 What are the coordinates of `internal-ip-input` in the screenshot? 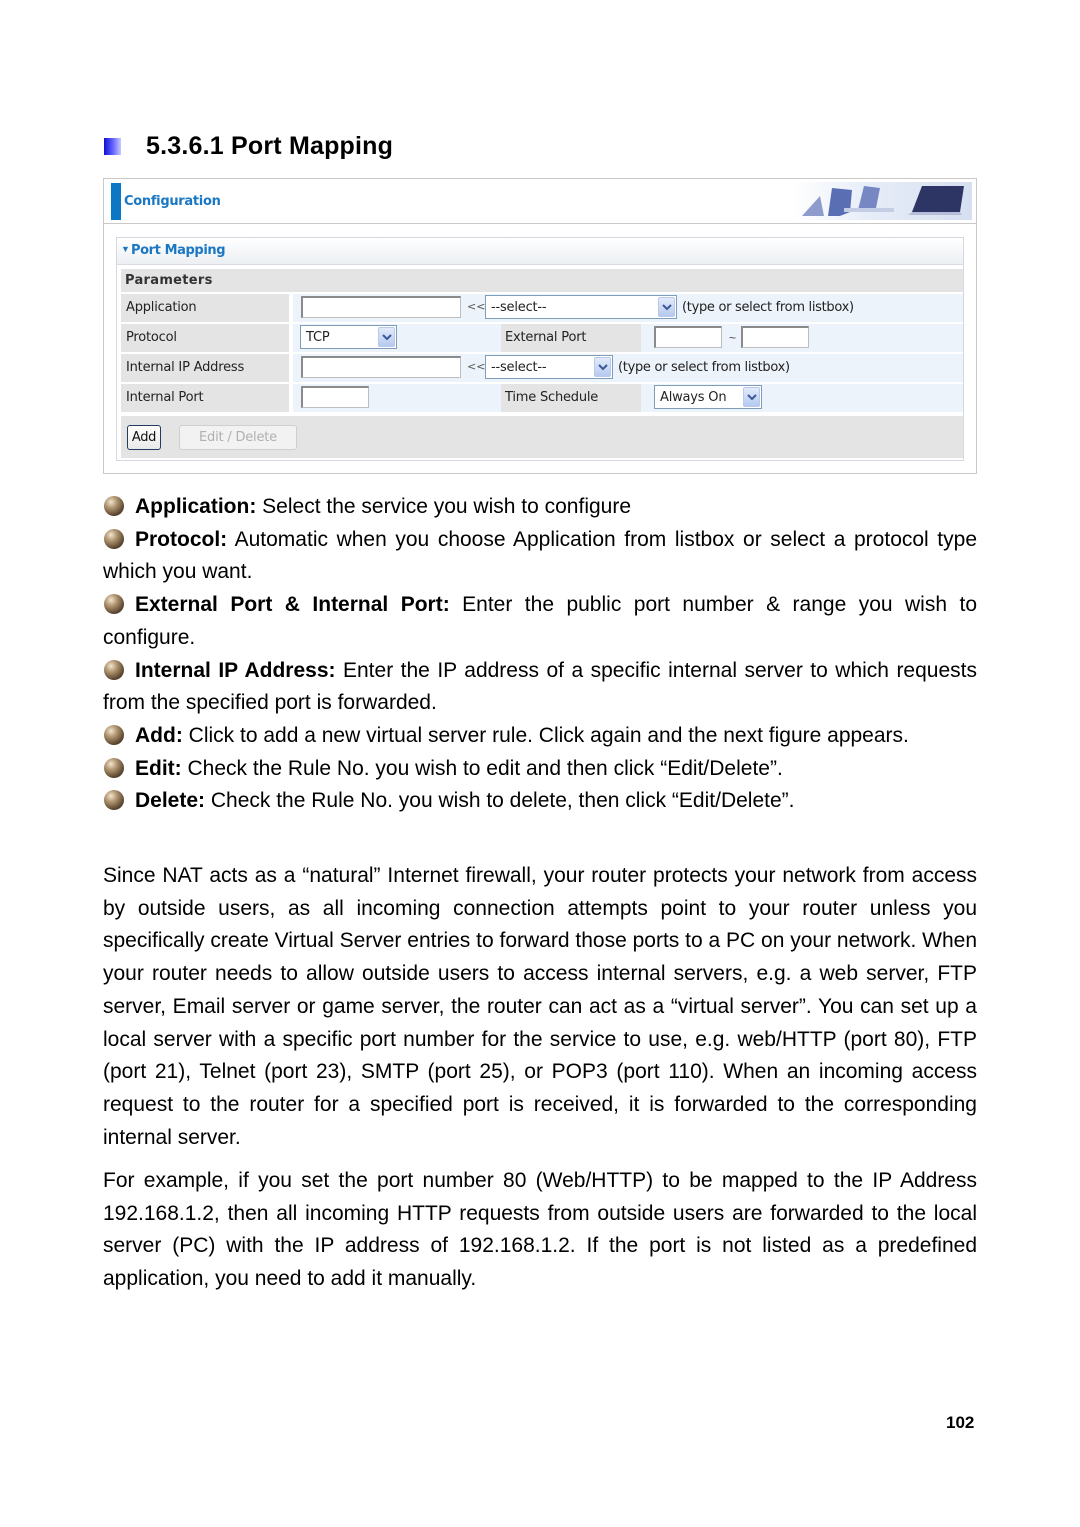 It's located at (381, 367).